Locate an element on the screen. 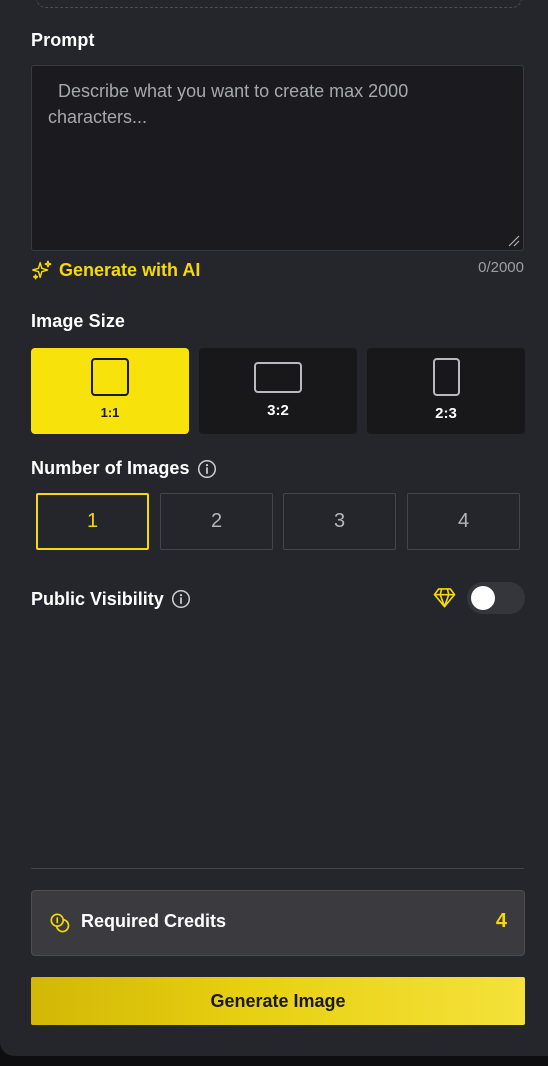  required-credits-box: Required Credits 4 is located at coordinates (278, 923).